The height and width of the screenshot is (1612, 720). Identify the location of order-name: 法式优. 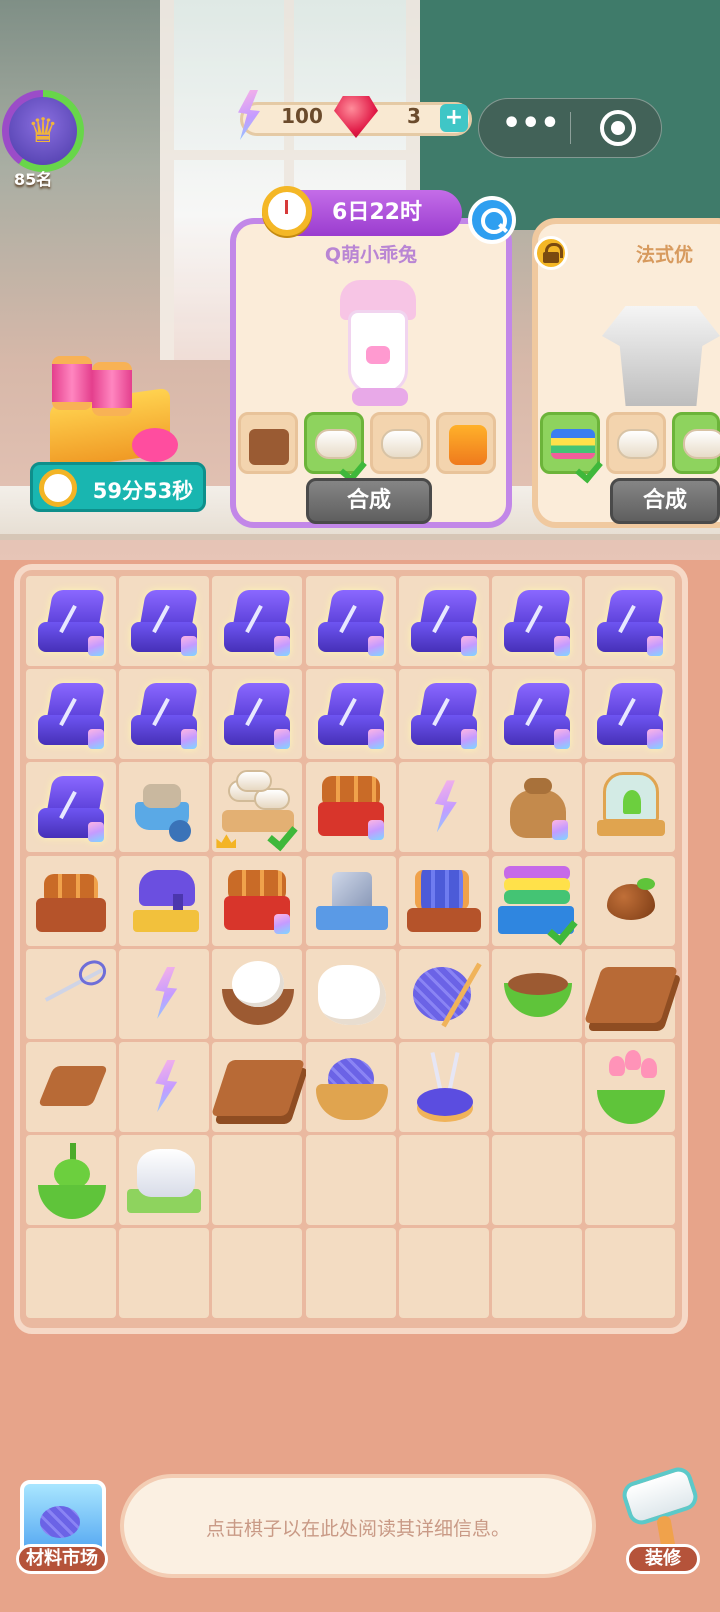
(665, 255).